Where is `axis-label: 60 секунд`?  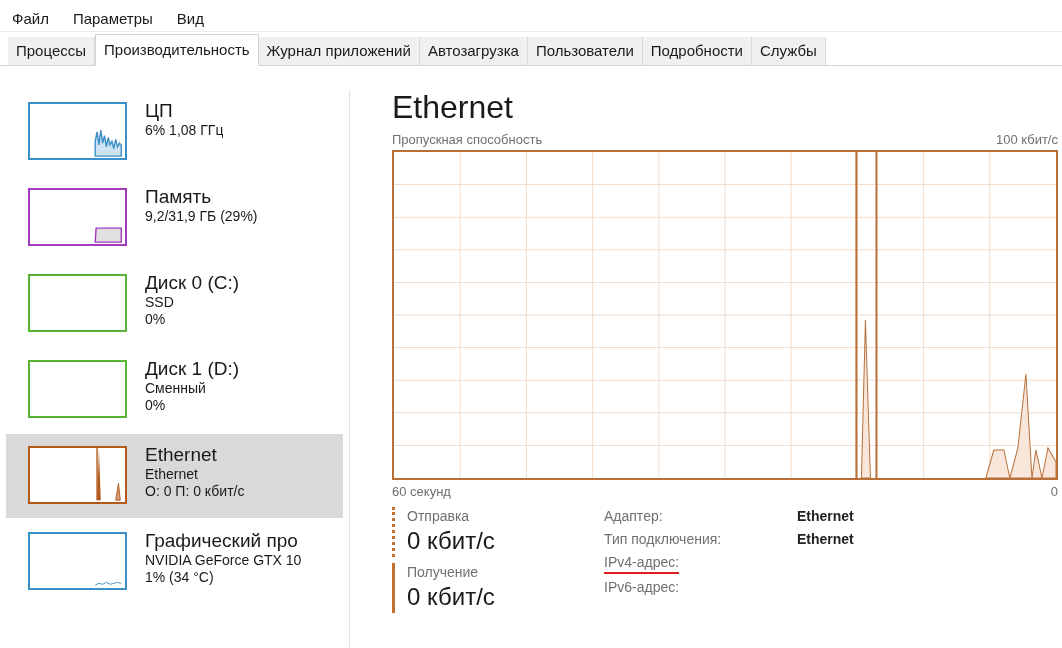
axis-label: 60 секунд is located at coordinates (421, 491).